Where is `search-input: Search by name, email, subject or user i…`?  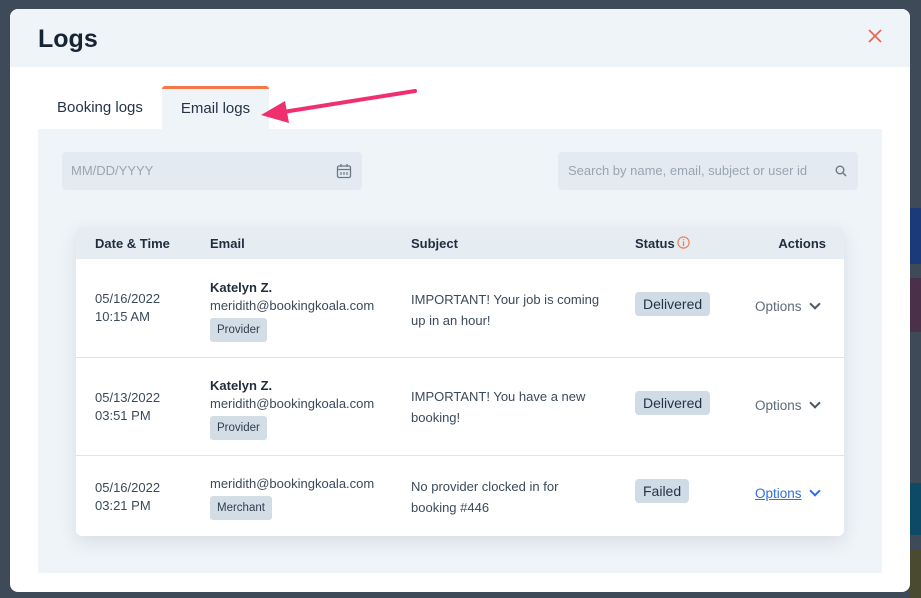 search-input: Search by name, email, subject or user i… is located at coordinates (708, 171).